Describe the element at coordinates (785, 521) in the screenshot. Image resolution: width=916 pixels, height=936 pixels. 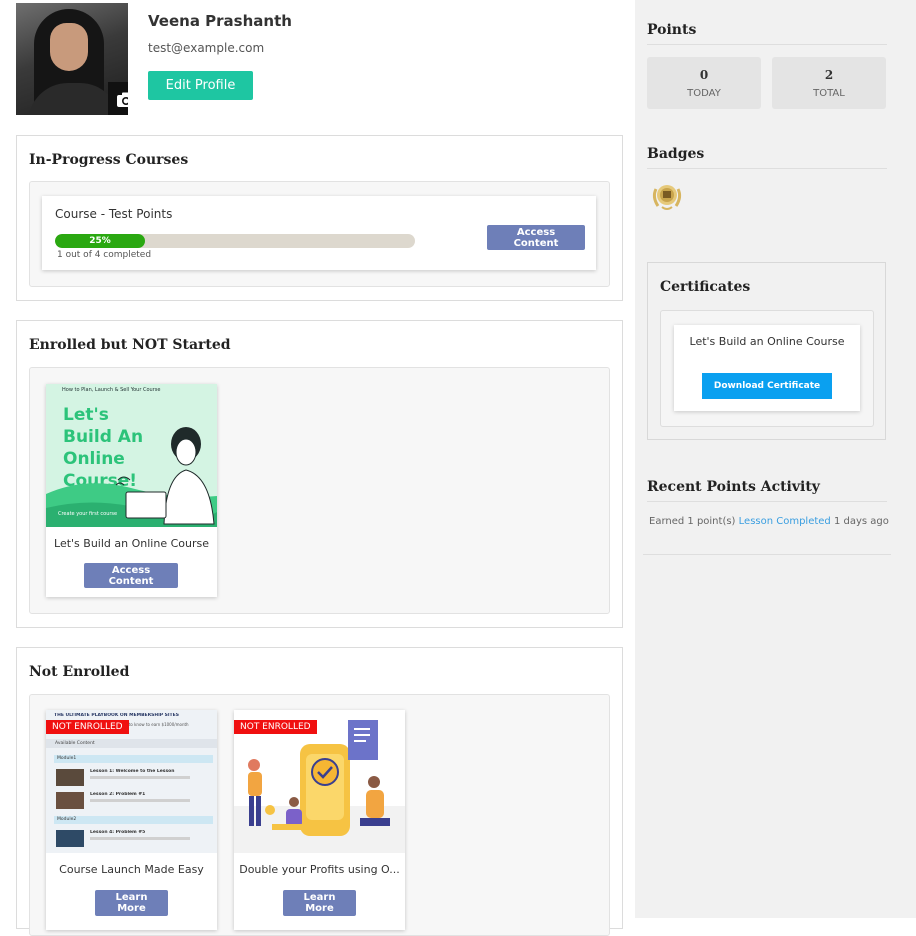
I see `activity-link: Lesson Completed` at that location.